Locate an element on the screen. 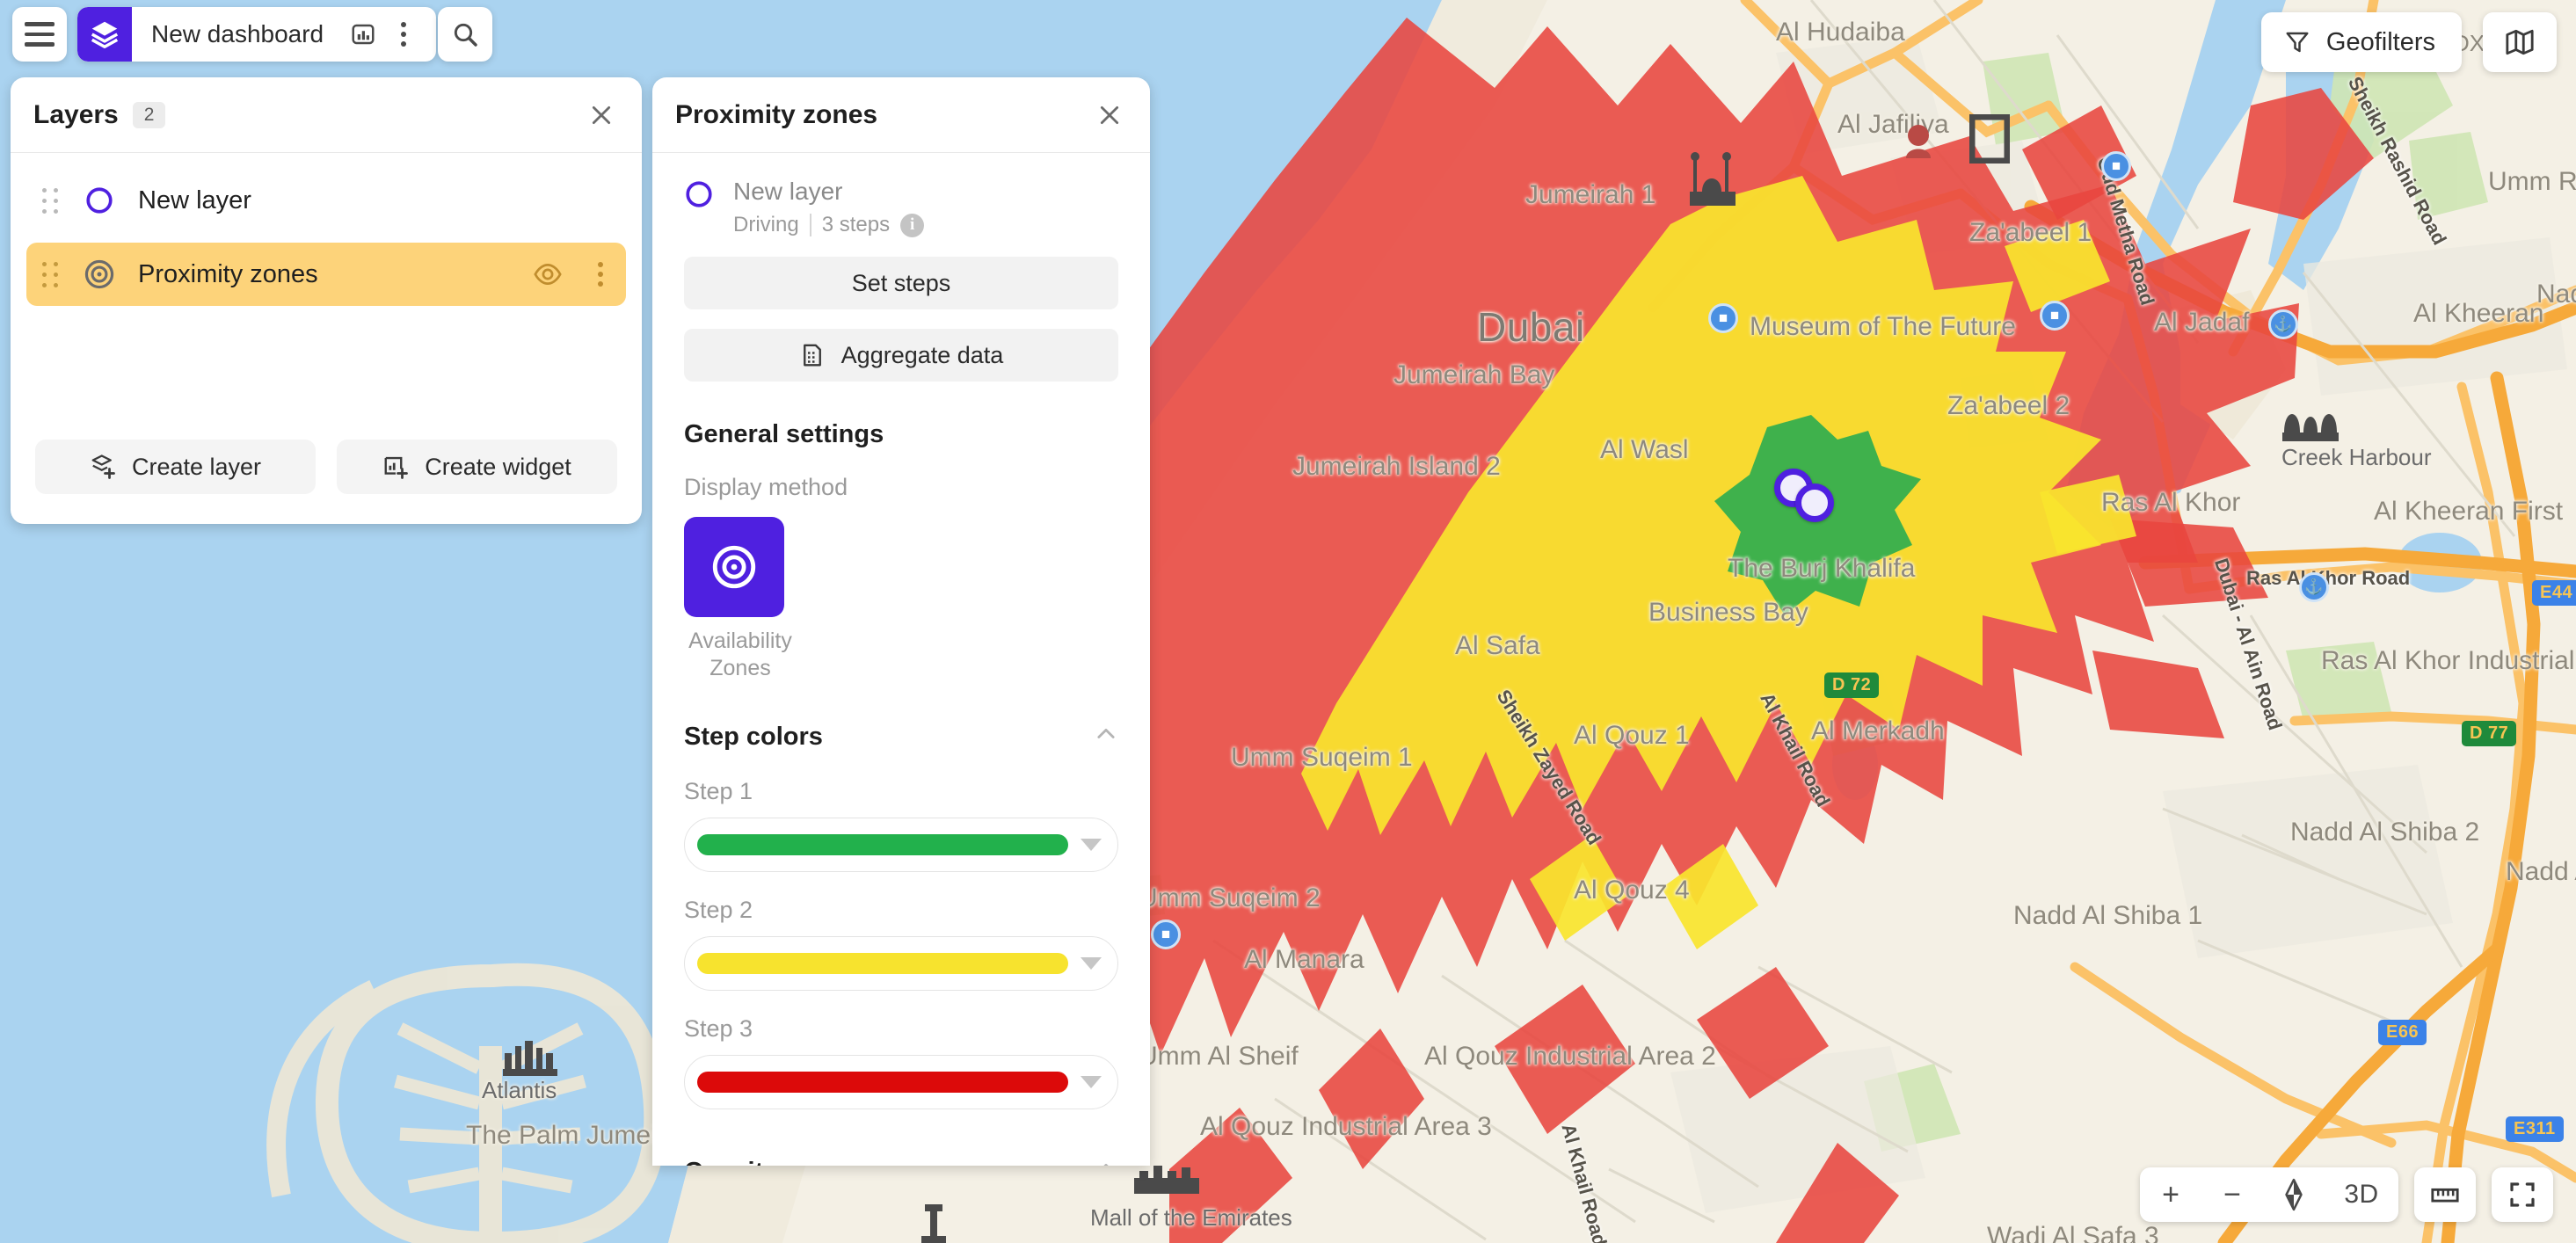  compass-needle-icon is located at coordinates (2294, 1194).